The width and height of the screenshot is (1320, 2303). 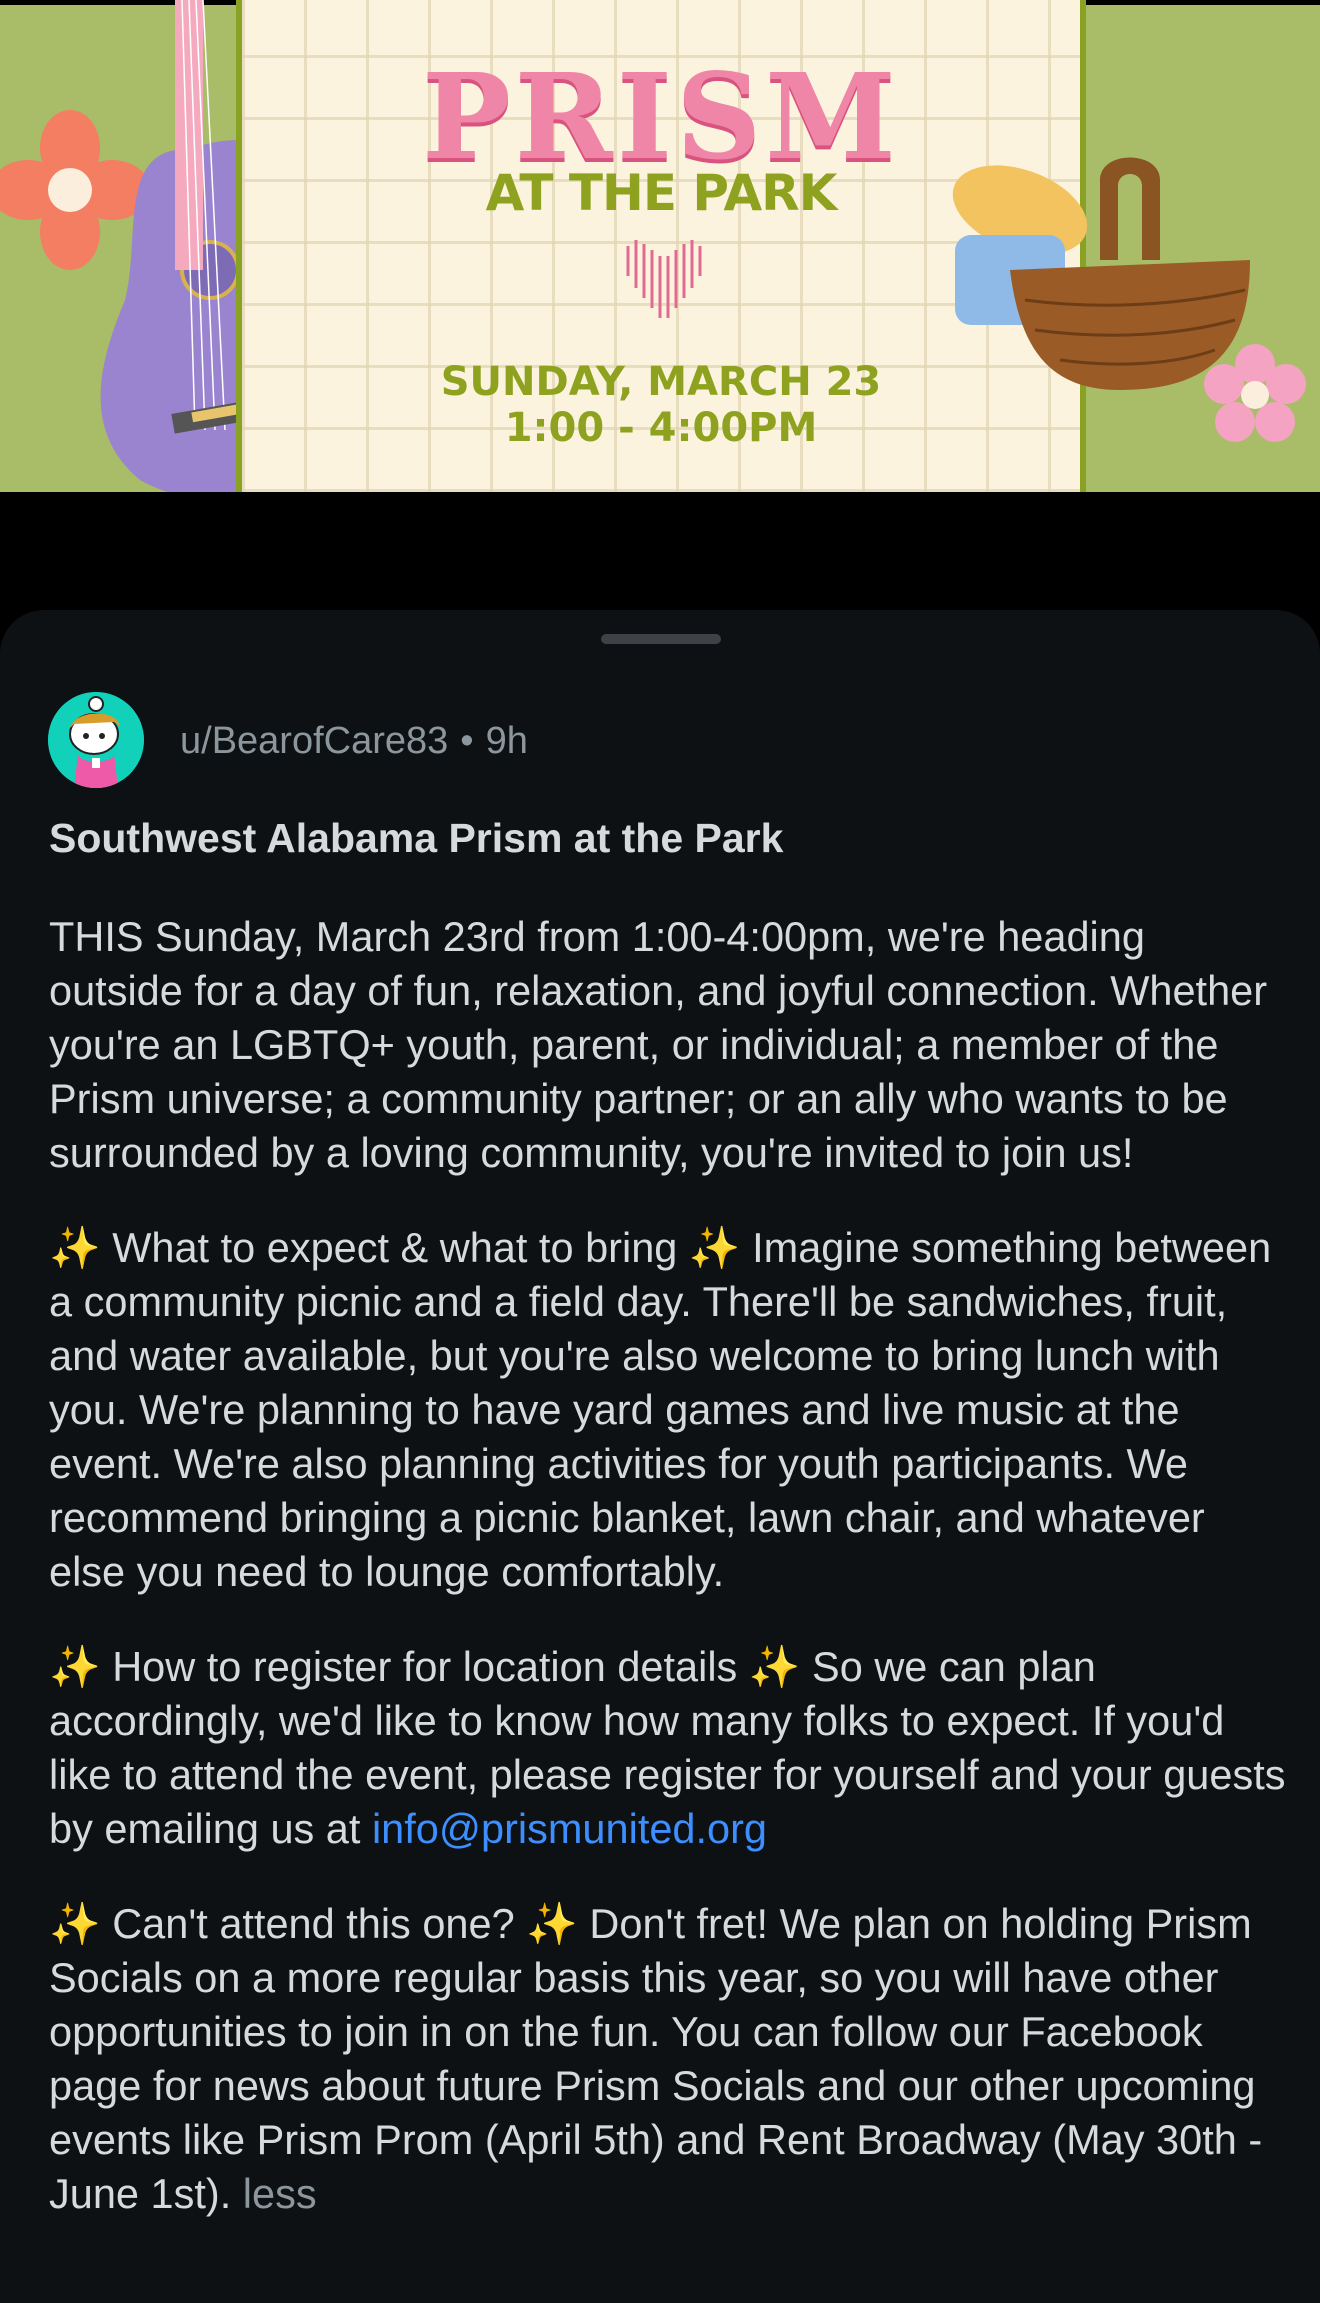 I want to click on show-less-button: less, so click(x=280, y=2193).